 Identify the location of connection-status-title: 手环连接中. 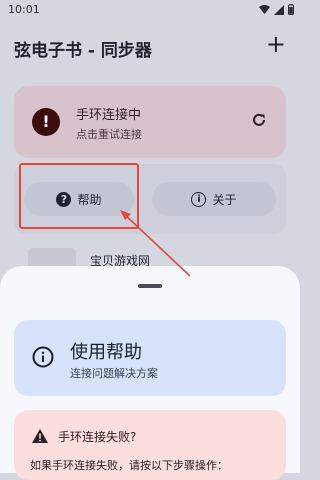
(109, 115).